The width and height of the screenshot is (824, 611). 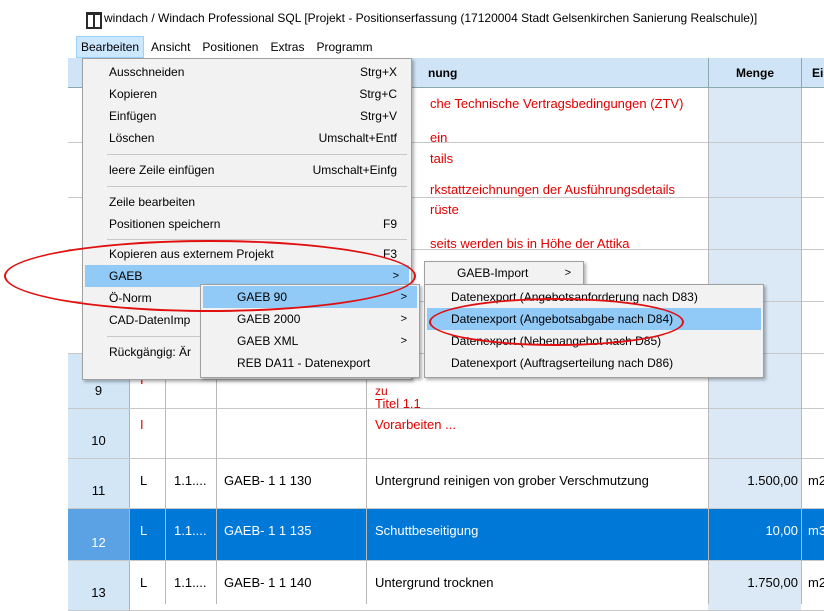 I want to click on row-text: che Technische Vertragsbedingungen (ZTV), so click(x=557, y=103).